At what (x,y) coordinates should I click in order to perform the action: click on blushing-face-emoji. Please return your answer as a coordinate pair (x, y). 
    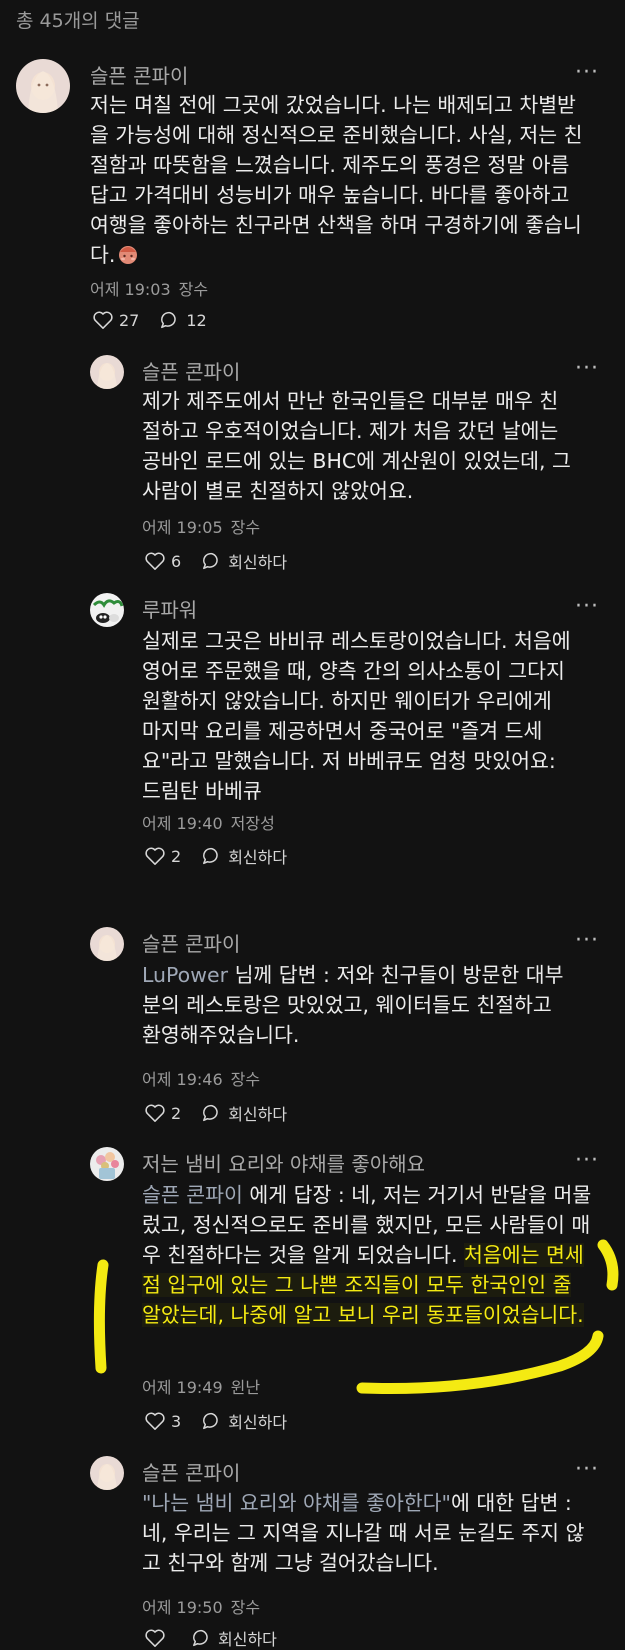
    Looking at the image, I should click on (128, 258).